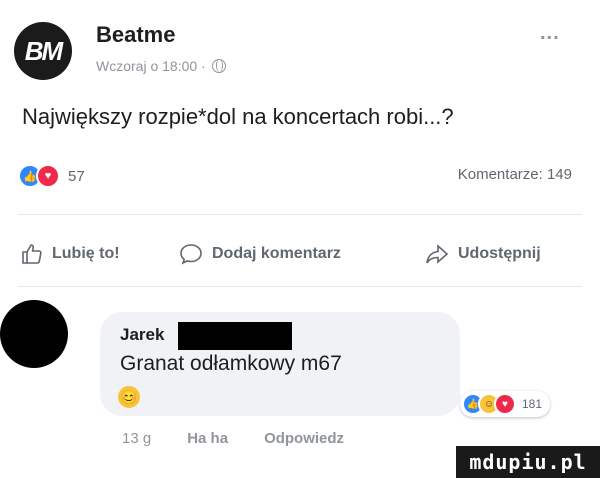 The image size is (600, 478). Describe the element at coordinates (532, 404) in the screenshot. I see `comment-reaction-count: 181` at that location.